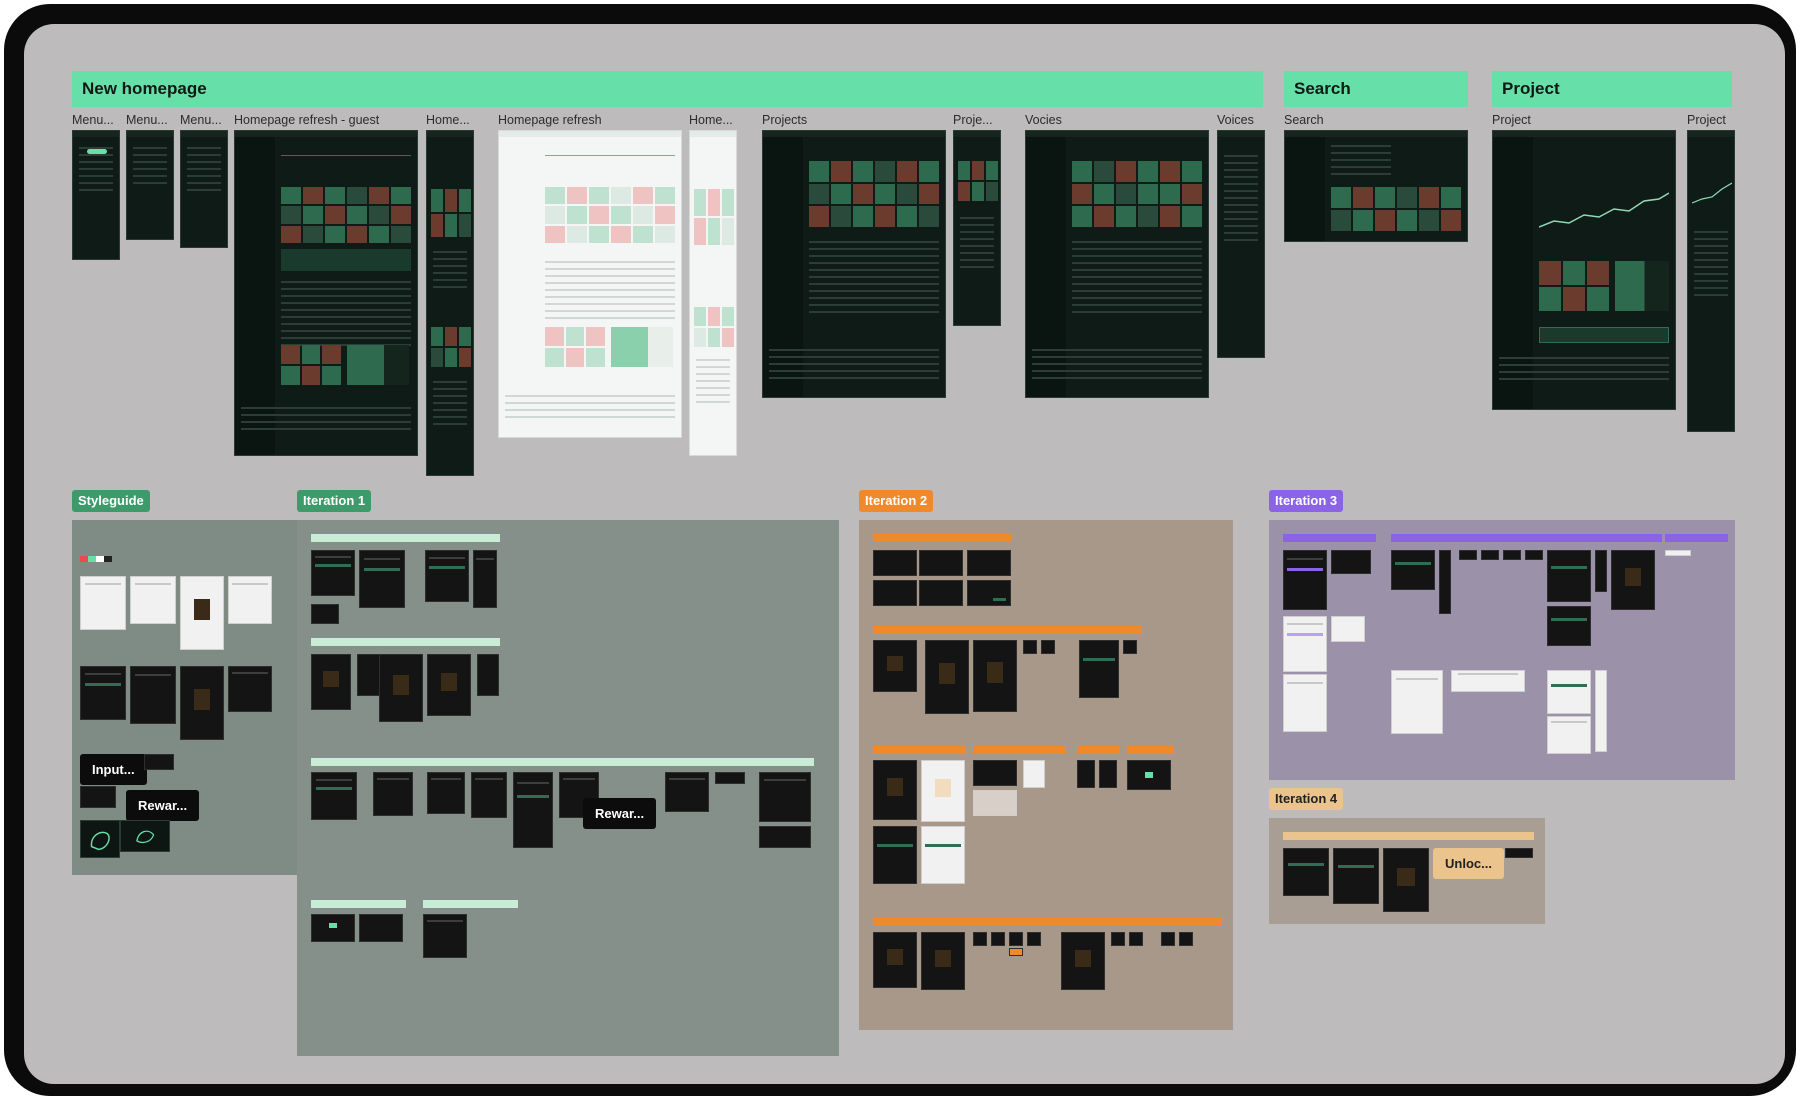 The width and height of the screenshot is (1800, 1100). I want to click on section-tag-iteration-2: Iteration 2, so click(896, 501).